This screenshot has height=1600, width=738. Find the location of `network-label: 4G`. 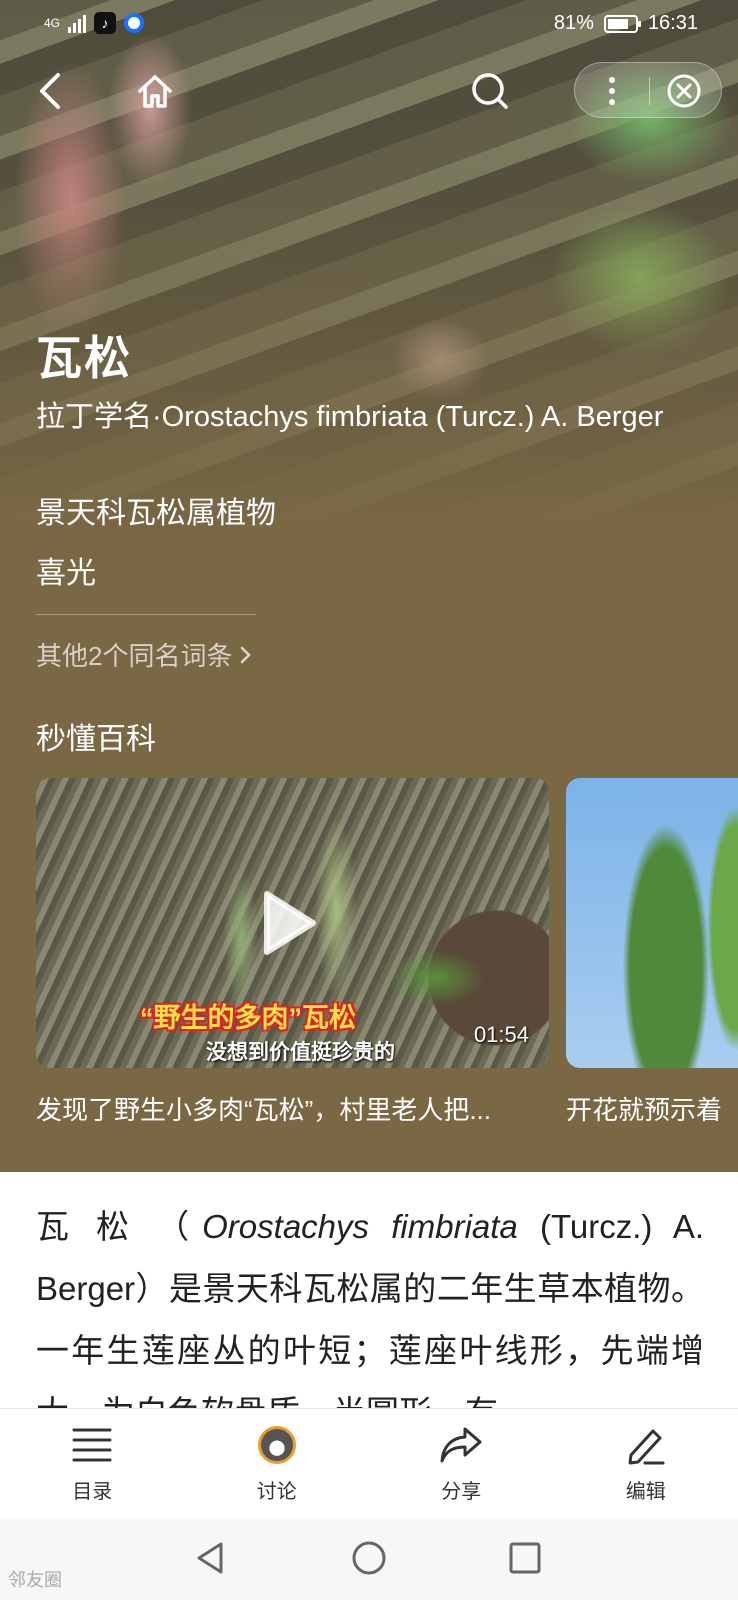

network-label: 4G is located at coordinates (52, 23).